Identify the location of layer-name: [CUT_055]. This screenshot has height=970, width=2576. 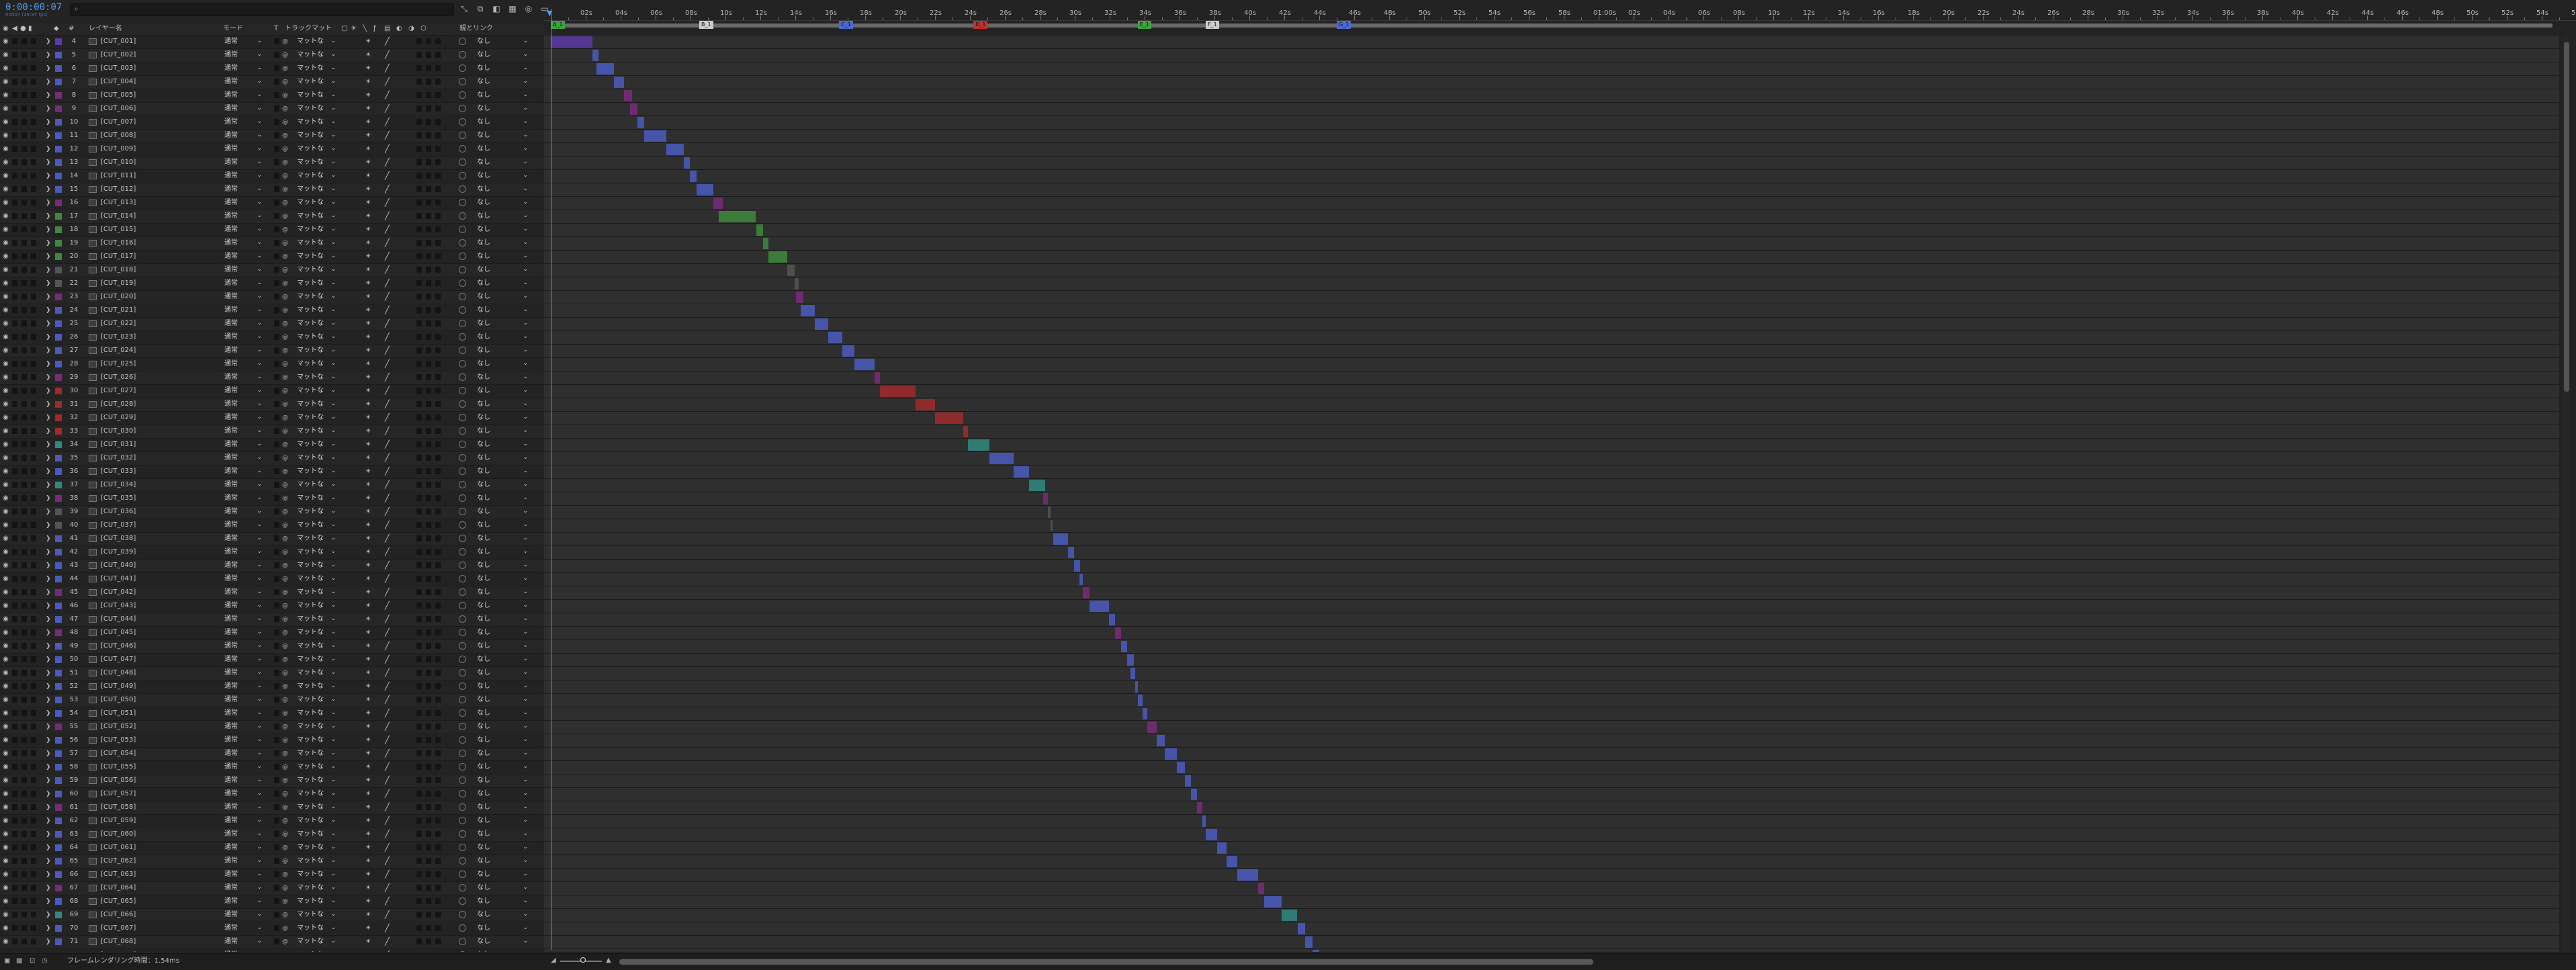
(119, 767).